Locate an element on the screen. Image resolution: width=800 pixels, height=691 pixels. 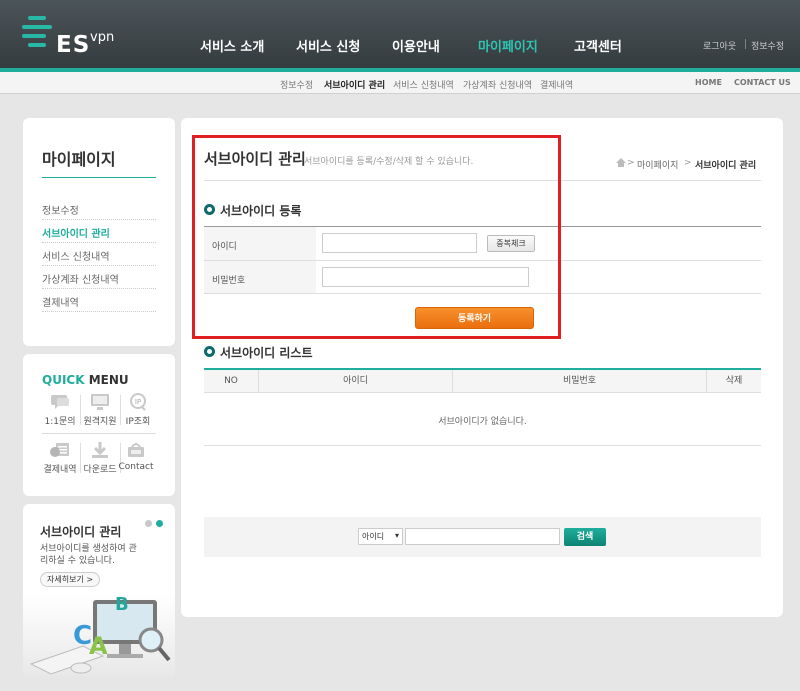
quick-item-payment: 결제내역 is located at coordinates (60, 458).